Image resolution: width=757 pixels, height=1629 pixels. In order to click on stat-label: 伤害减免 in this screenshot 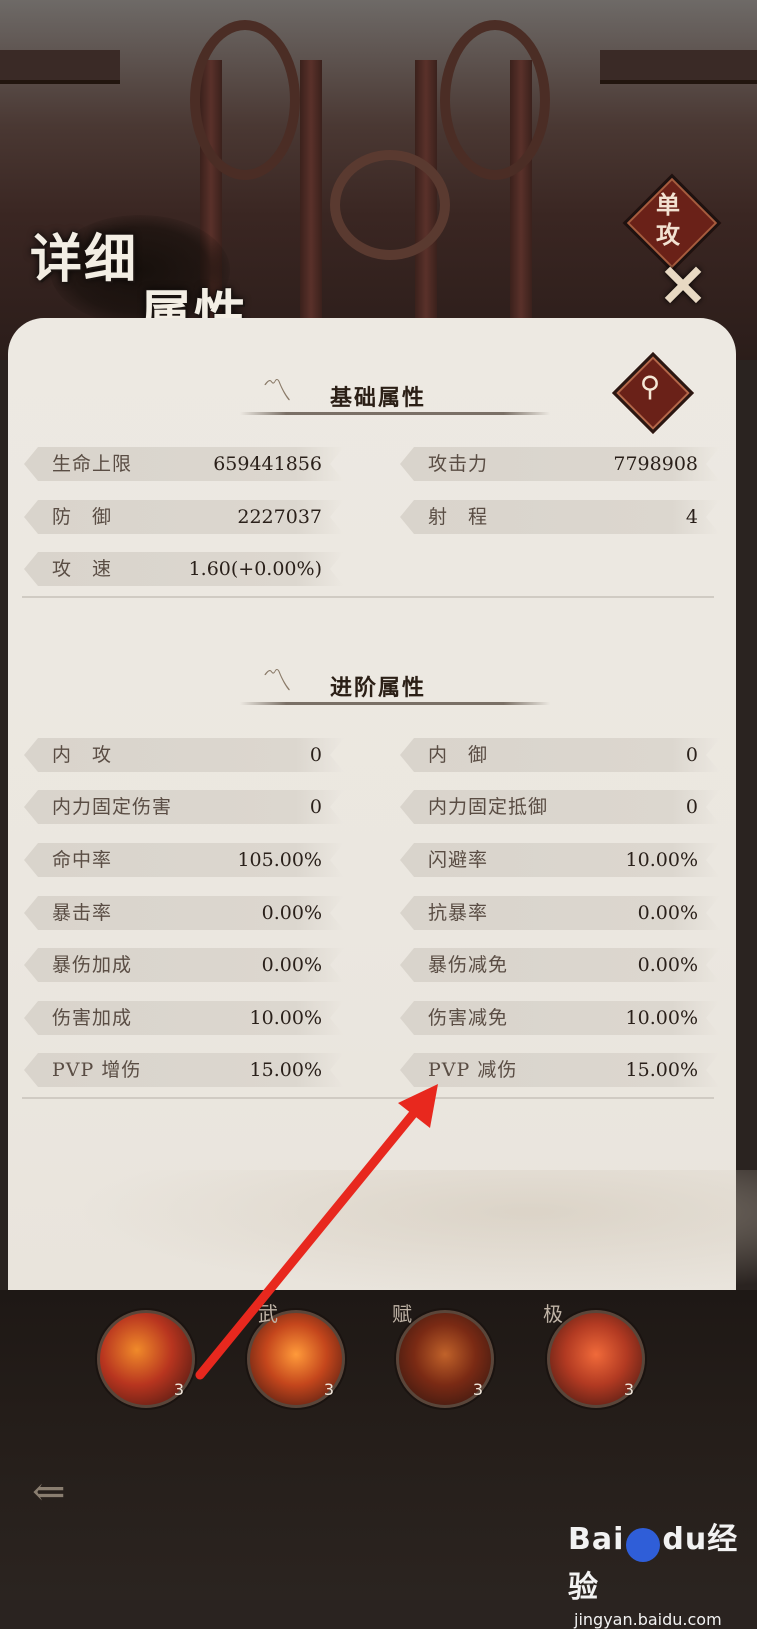, I will do `click(468, 1018)`.